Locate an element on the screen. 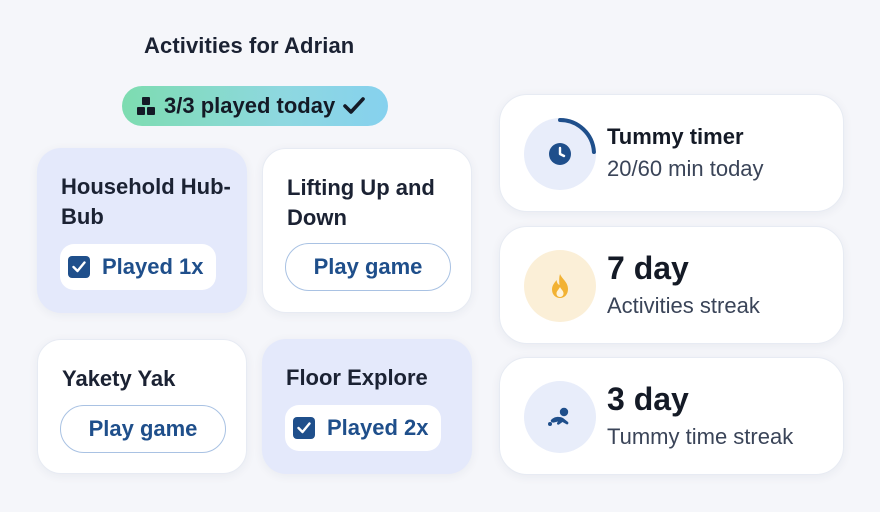 Image resolution: width=880 pixels, height=512 pixels. tummy-streak-value: 3 day is located at coordinates (648, 399).